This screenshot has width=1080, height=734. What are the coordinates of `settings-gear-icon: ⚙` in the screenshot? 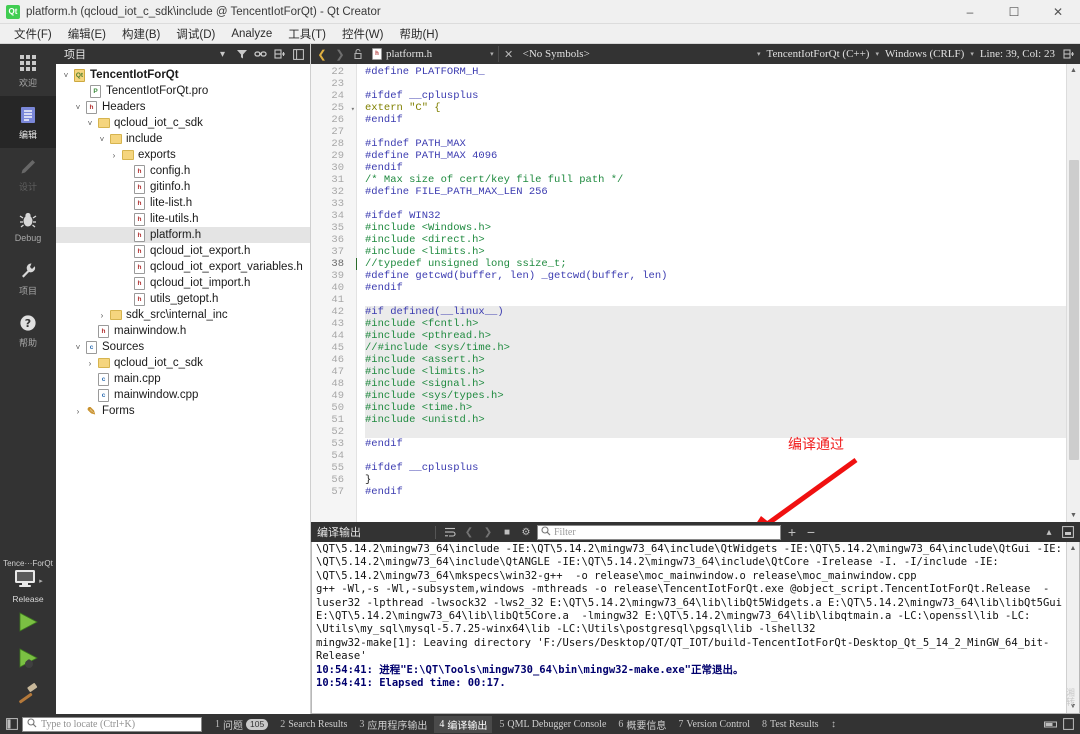 It's located at (526, 532).